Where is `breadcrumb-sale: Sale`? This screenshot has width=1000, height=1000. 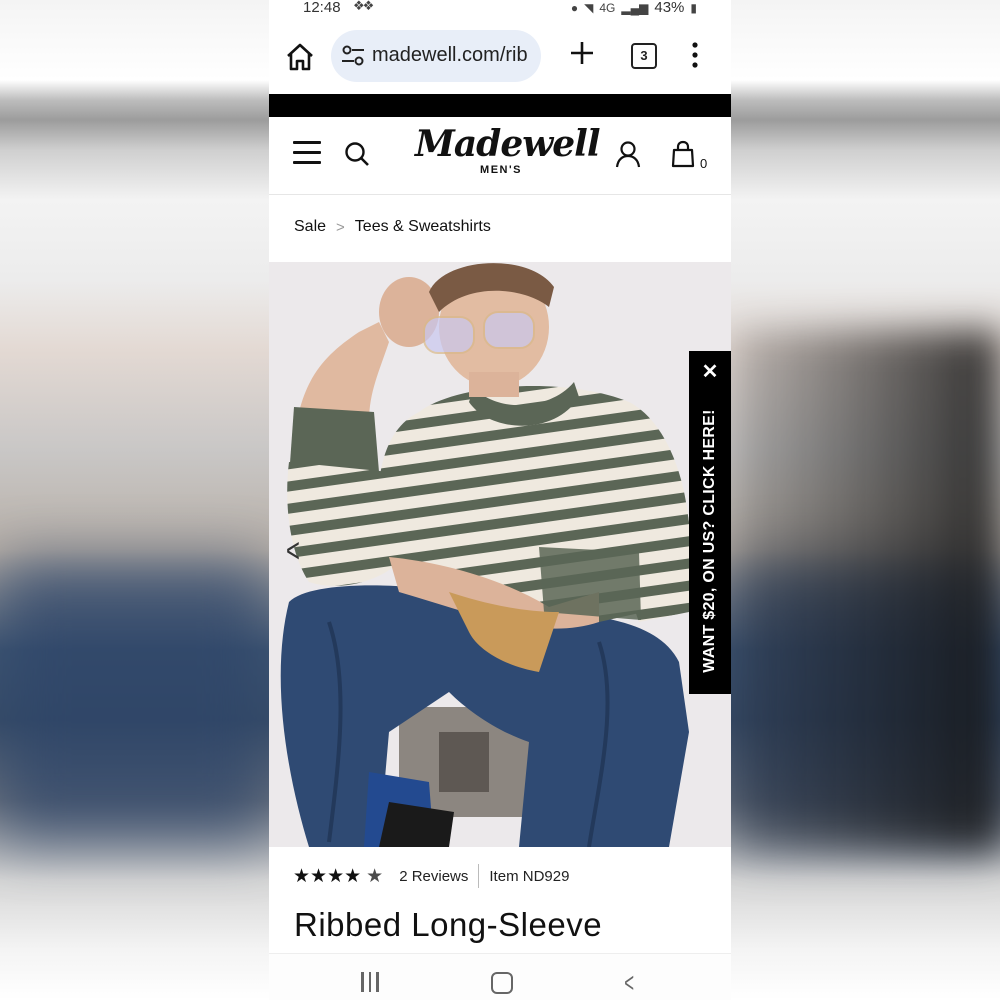 breadcrumb-sale: Sale is located at coordinates (310, 227).